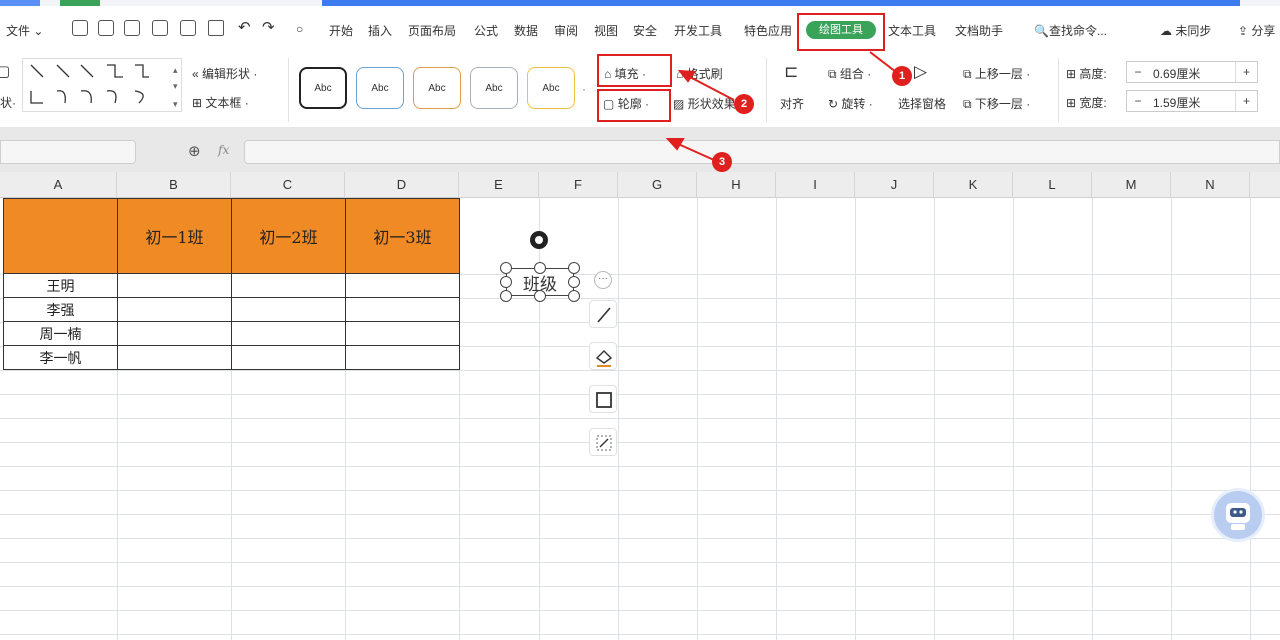 Image resolution: width=1280 pixels, height=640 pixels. What do you see at coordinates (781, 106) in the screenshot?
I see `annotation-arrows` at bounding box center [781, 106].